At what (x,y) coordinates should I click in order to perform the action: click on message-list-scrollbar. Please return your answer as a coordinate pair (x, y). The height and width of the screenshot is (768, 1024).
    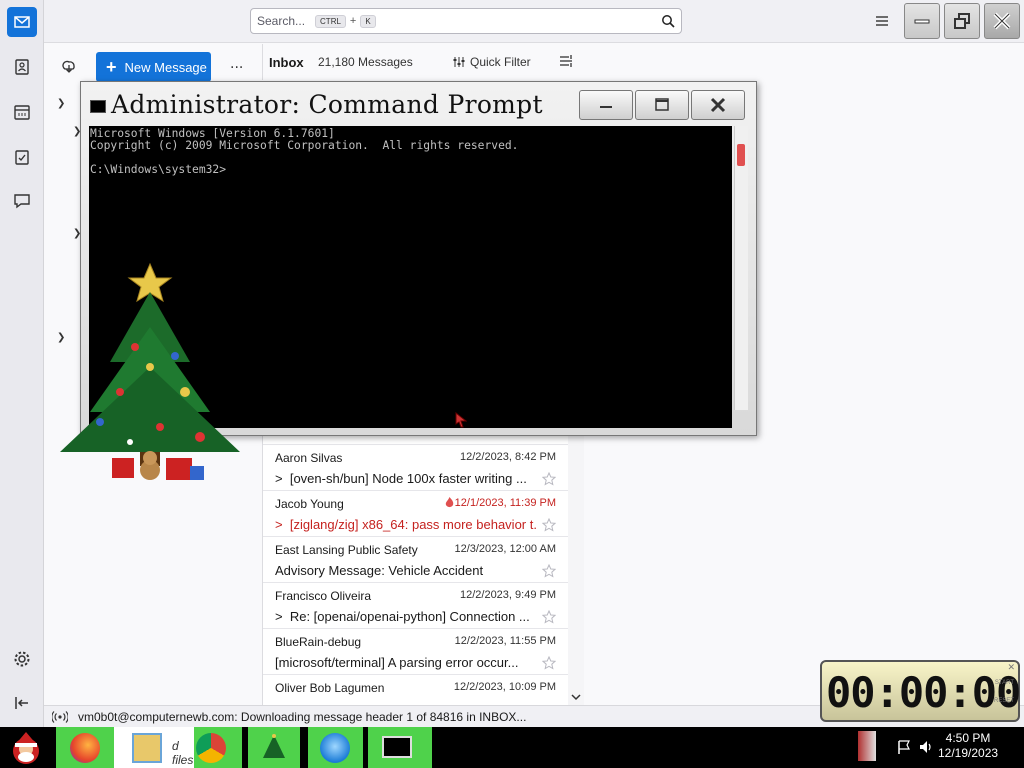
    Looking at the image, I should click on (576, 566).